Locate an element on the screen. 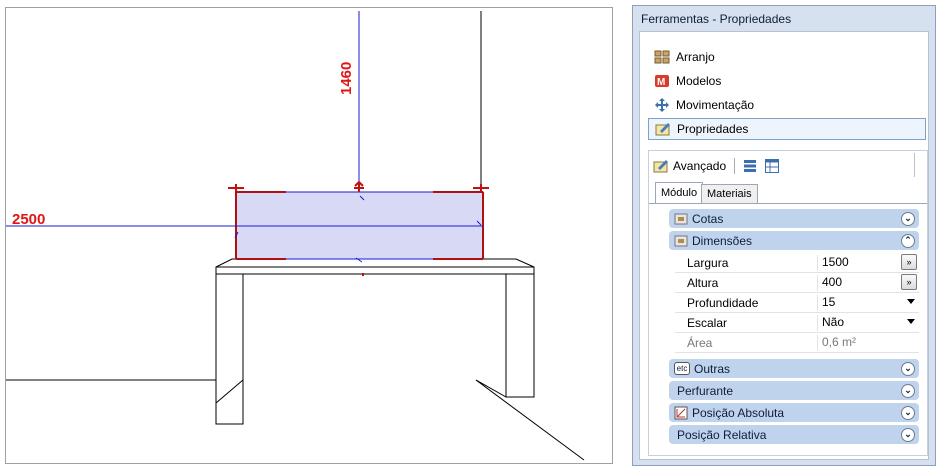 The width and height of the screenshot is (939, 472). group-dimensoes: Dimensões ⌃ is located at coordinates (794, 240).